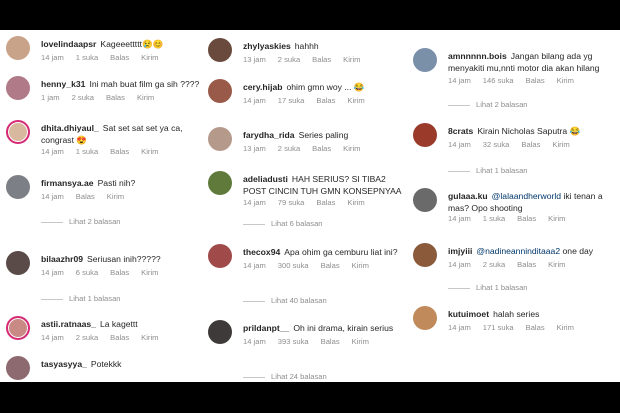  What do you see at coordinates (468, 314) in the screenshot?
I see `comment-username: kutuimoet` at bounding box center [468, 314].